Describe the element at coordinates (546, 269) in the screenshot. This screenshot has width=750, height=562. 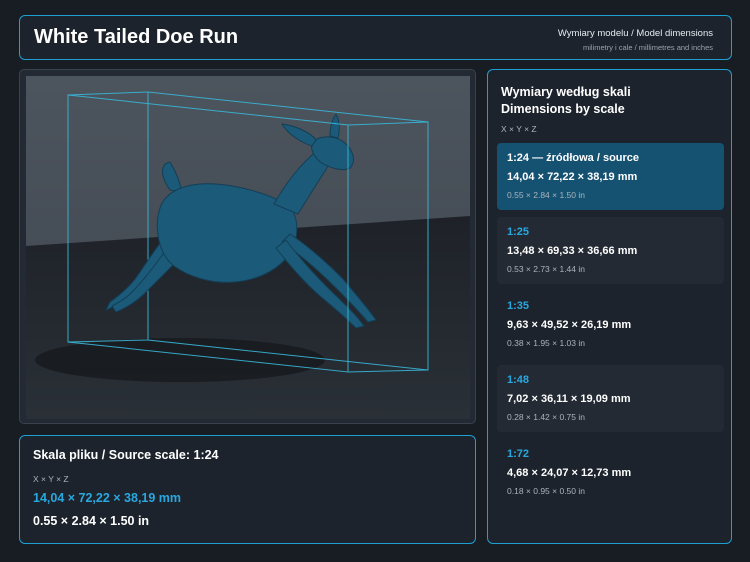
I see `scale-inches: 0.53 × 2.73 × 1.44 in` at that location.